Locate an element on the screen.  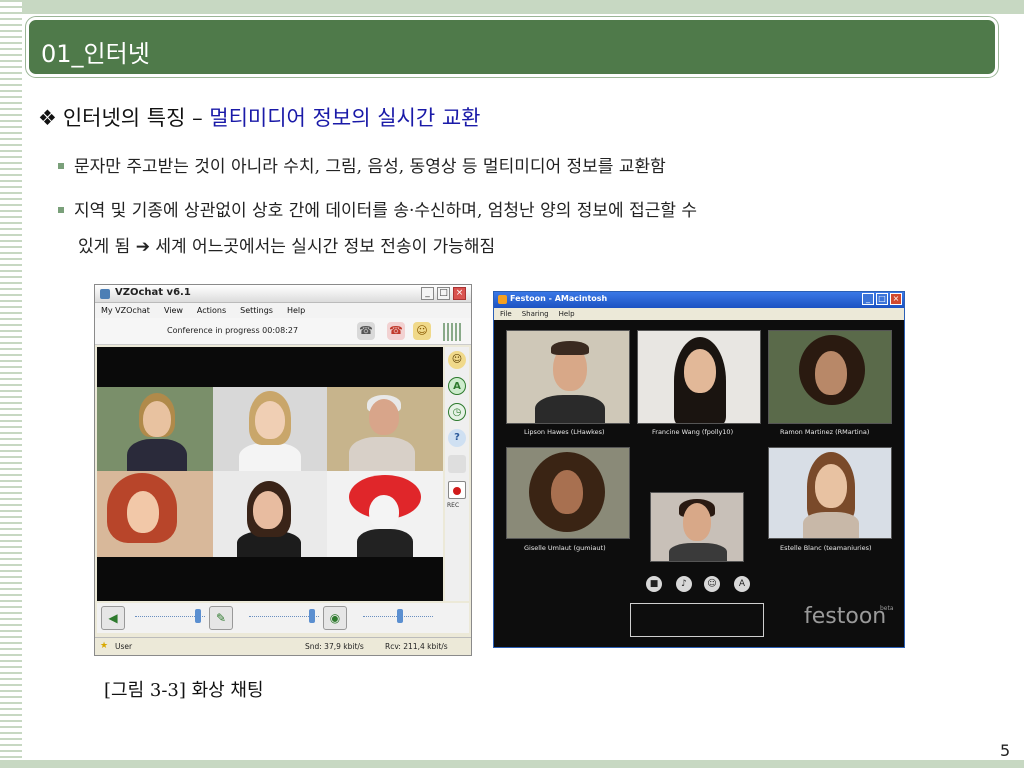
user-label: User is located at coordinates (124, 646).